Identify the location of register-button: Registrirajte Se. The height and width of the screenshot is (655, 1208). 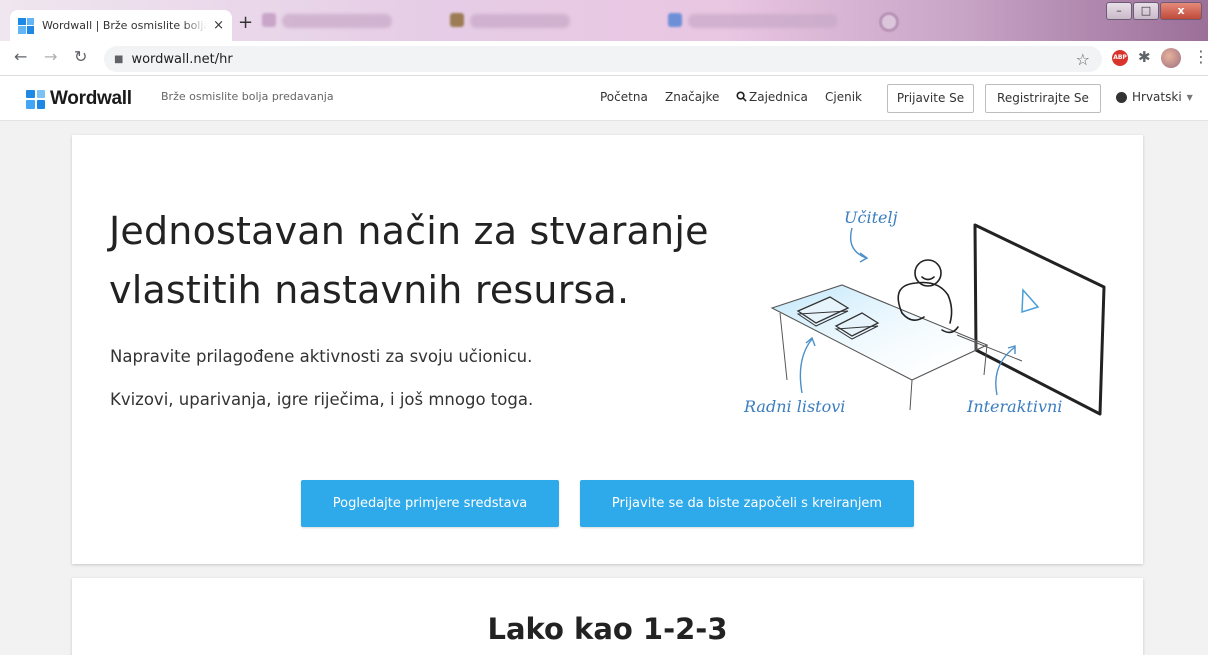
(1043, 98).